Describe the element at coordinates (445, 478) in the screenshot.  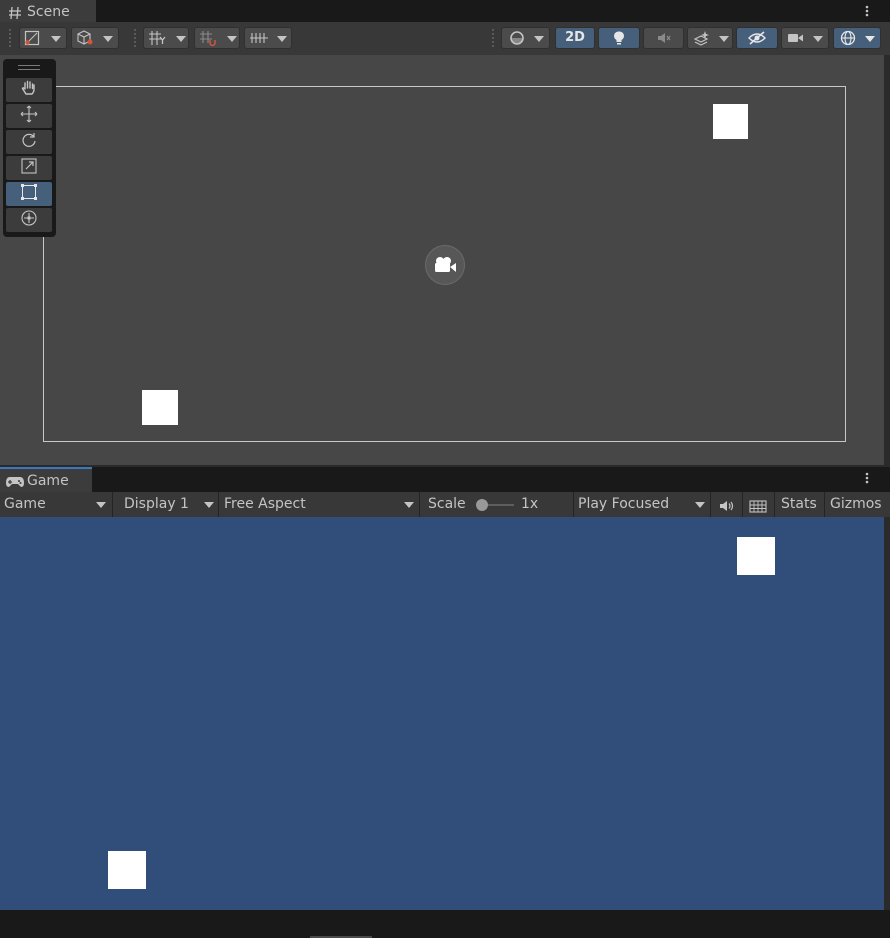
I see `game-tab-bar` at that location.